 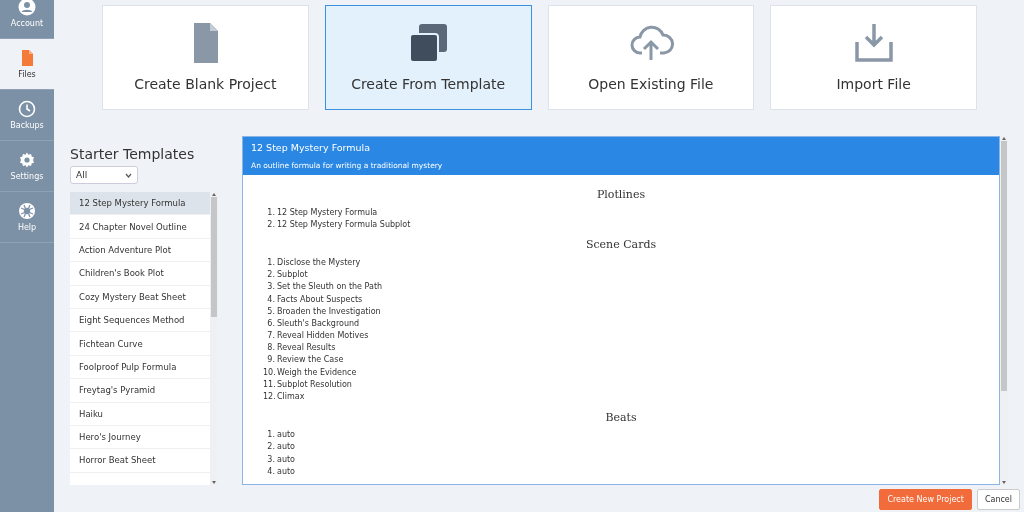 What do you see at coordinates (27, 109) in the screenshot?
I see `clock-icon` at bounding box center [27, 109].